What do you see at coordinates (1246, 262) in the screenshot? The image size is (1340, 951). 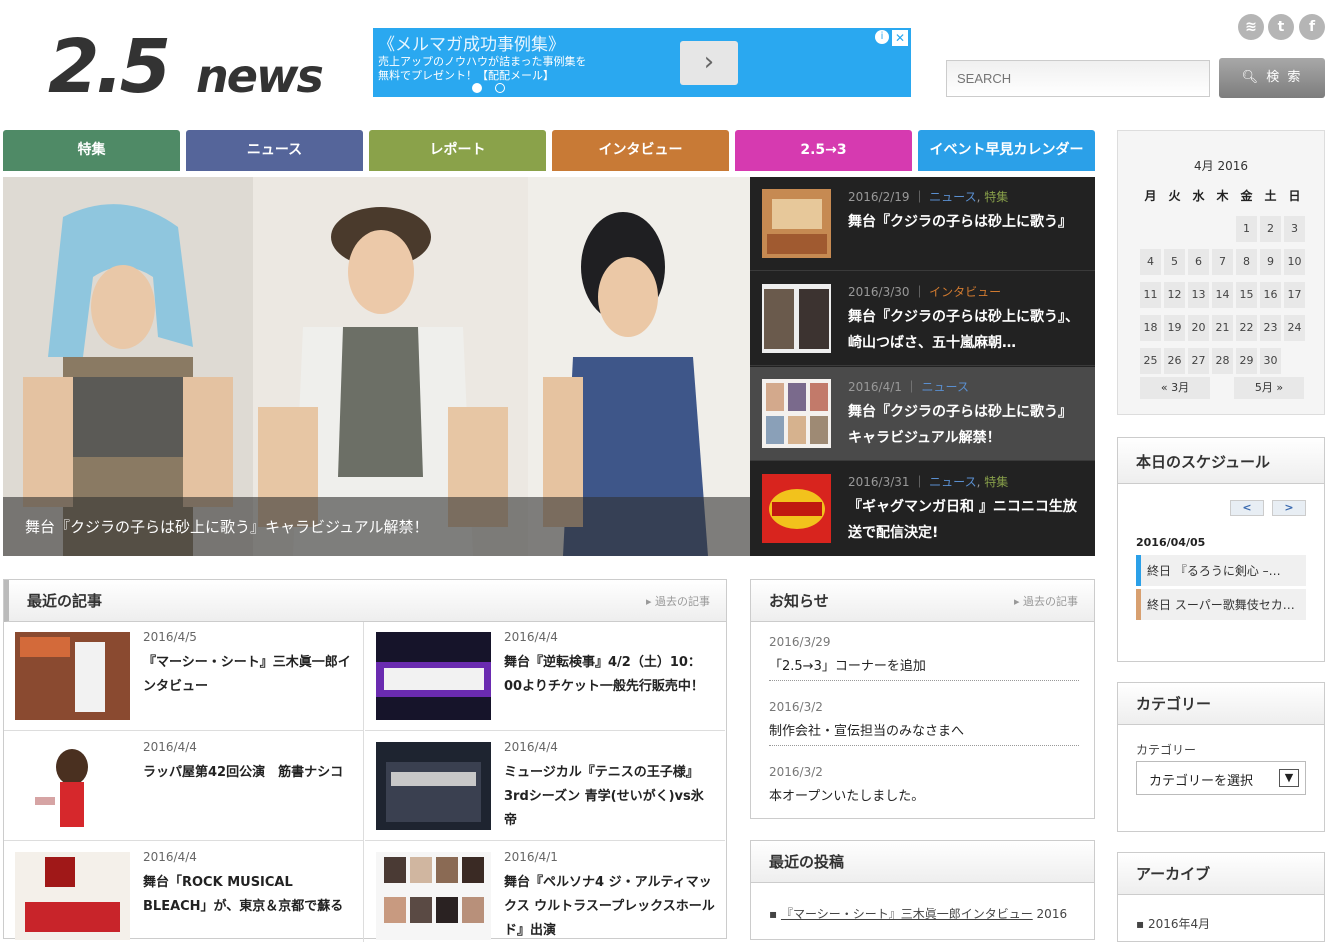 I see `calendar-day: 8` at bounding box center [1246, 262].